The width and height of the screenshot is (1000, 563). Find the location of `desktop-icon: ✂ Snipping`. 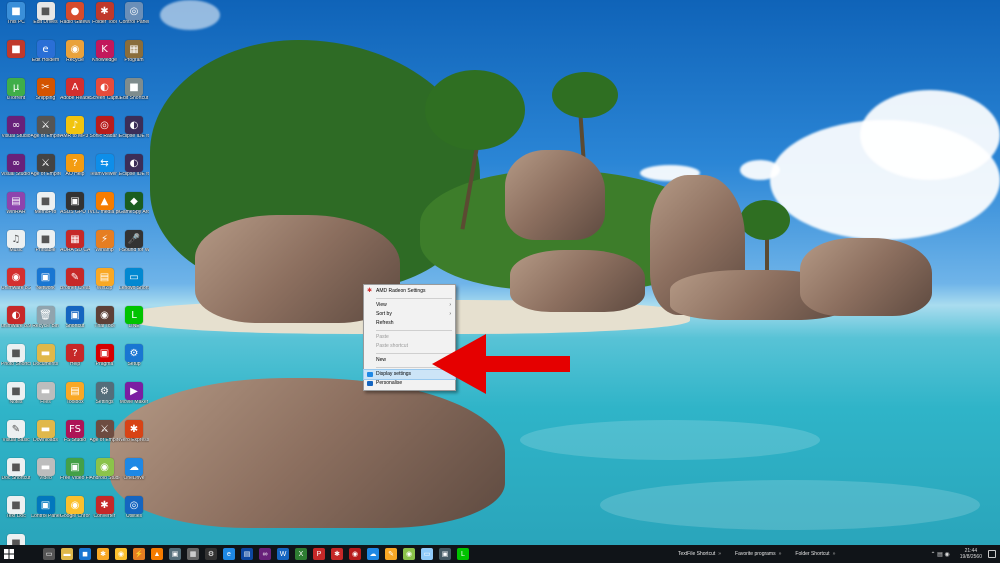

desktop-icon: ✂ Snipping is located at coordinates (46, 89).